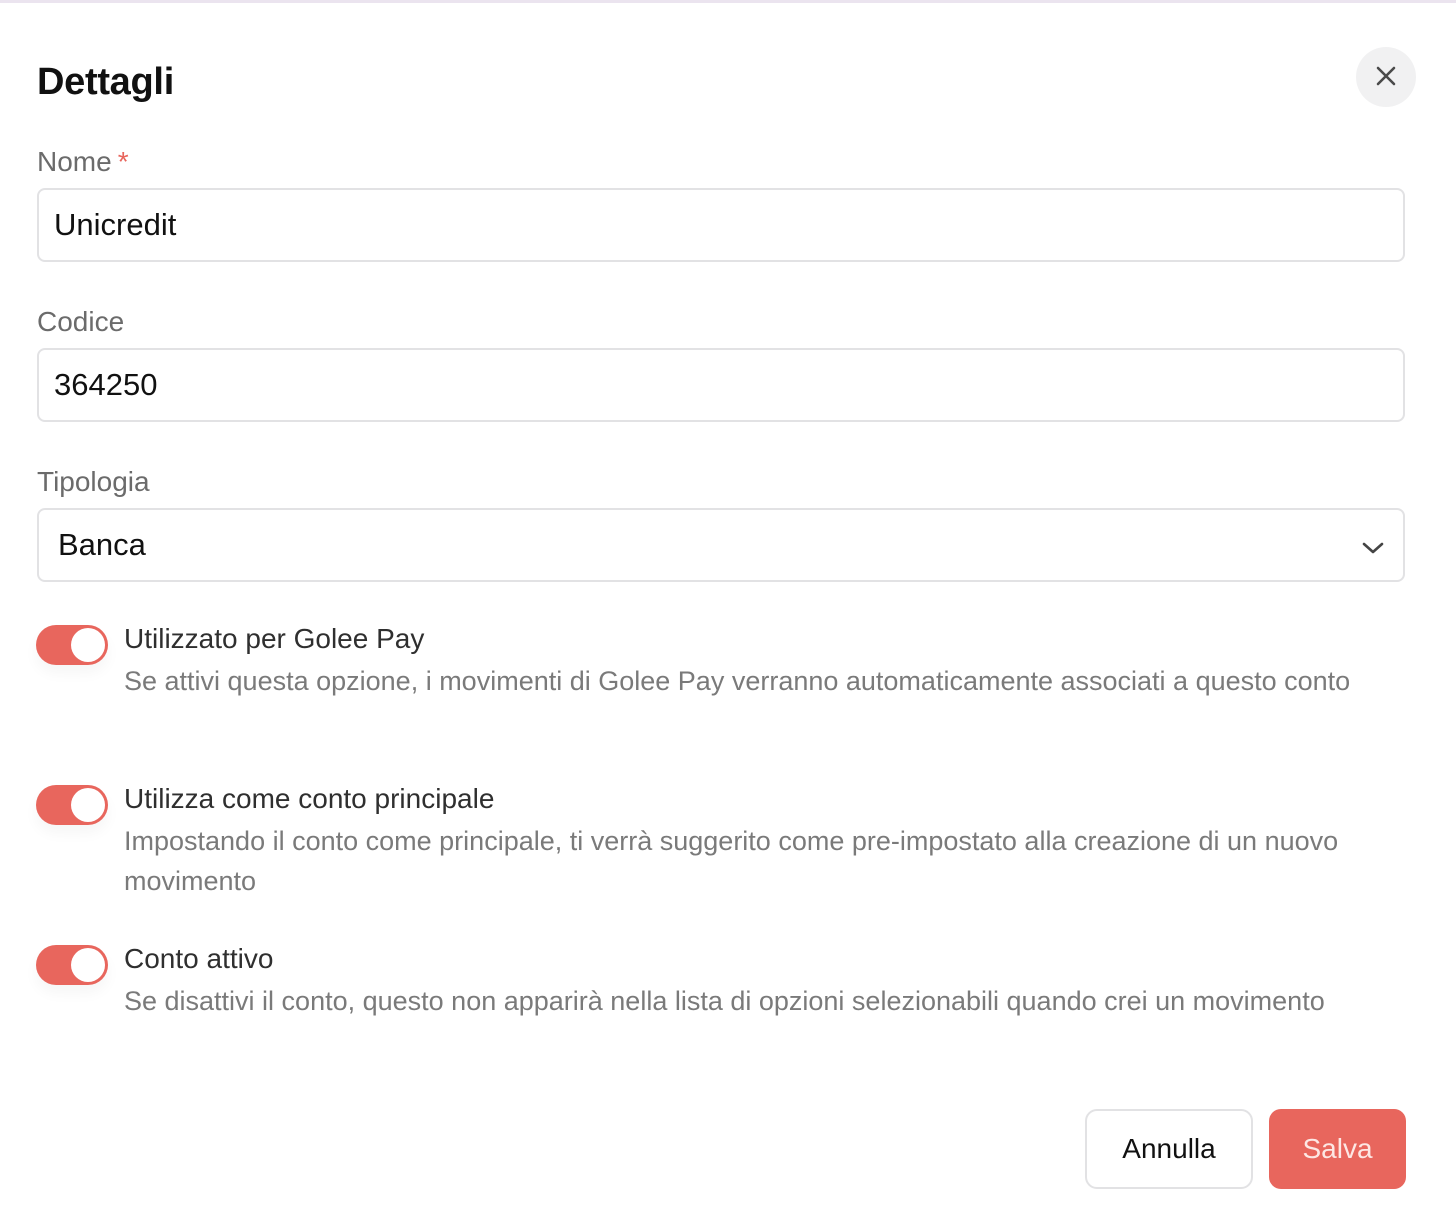 Image resolution: width=1456 pixels, height=1232 pixels. I want to click on dialog-title: Dettagli, so click(105, 82).